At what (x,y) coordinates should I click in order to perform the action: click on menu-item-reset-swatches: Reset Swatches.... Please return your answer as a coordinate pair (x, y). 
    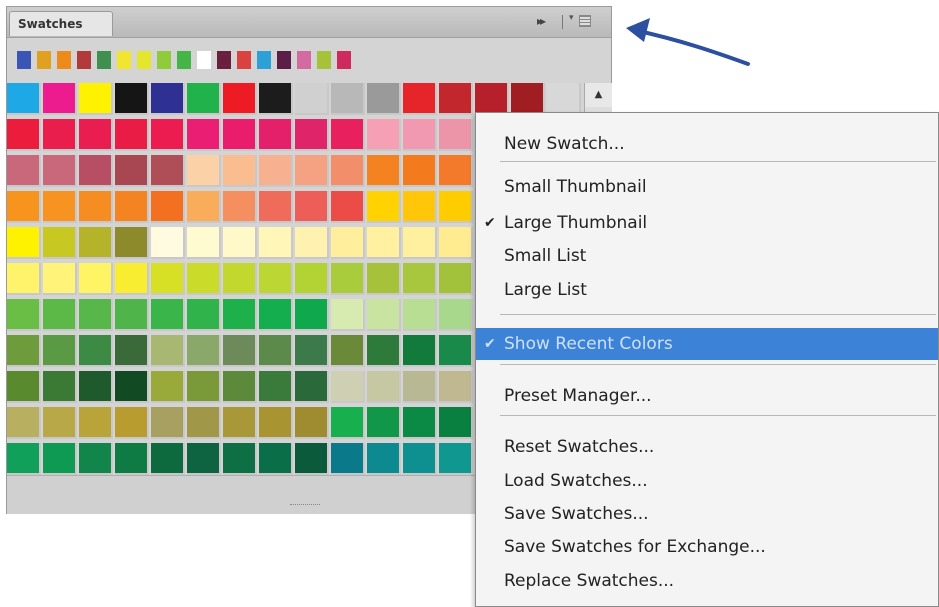
    Looking at the image, I should click on (707, 447).